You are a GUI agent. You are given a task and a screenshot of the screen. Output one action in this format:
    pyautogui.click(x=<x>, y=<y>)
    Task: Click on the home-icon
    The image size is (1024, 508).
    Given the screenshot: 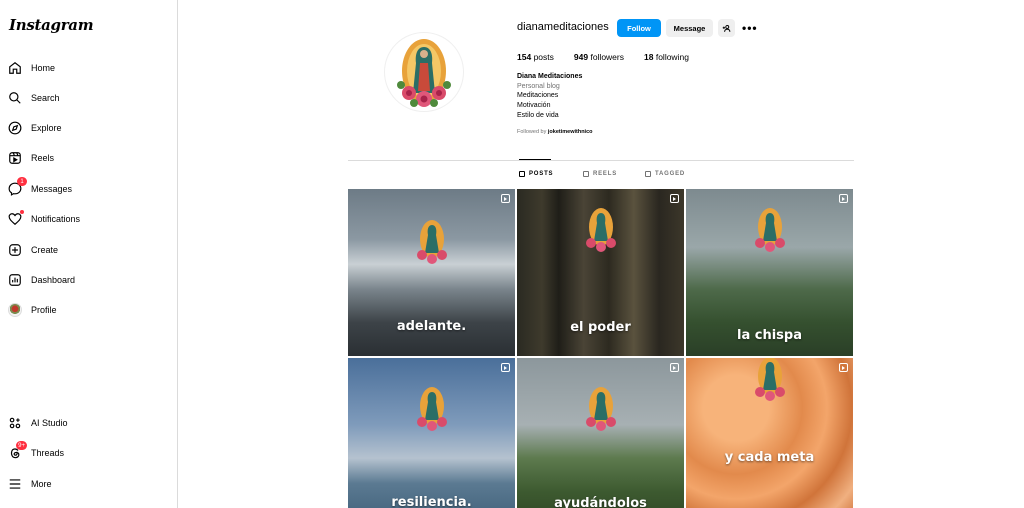 What is the action you would take?
    pyautogui.click(x=15, y=68)
    